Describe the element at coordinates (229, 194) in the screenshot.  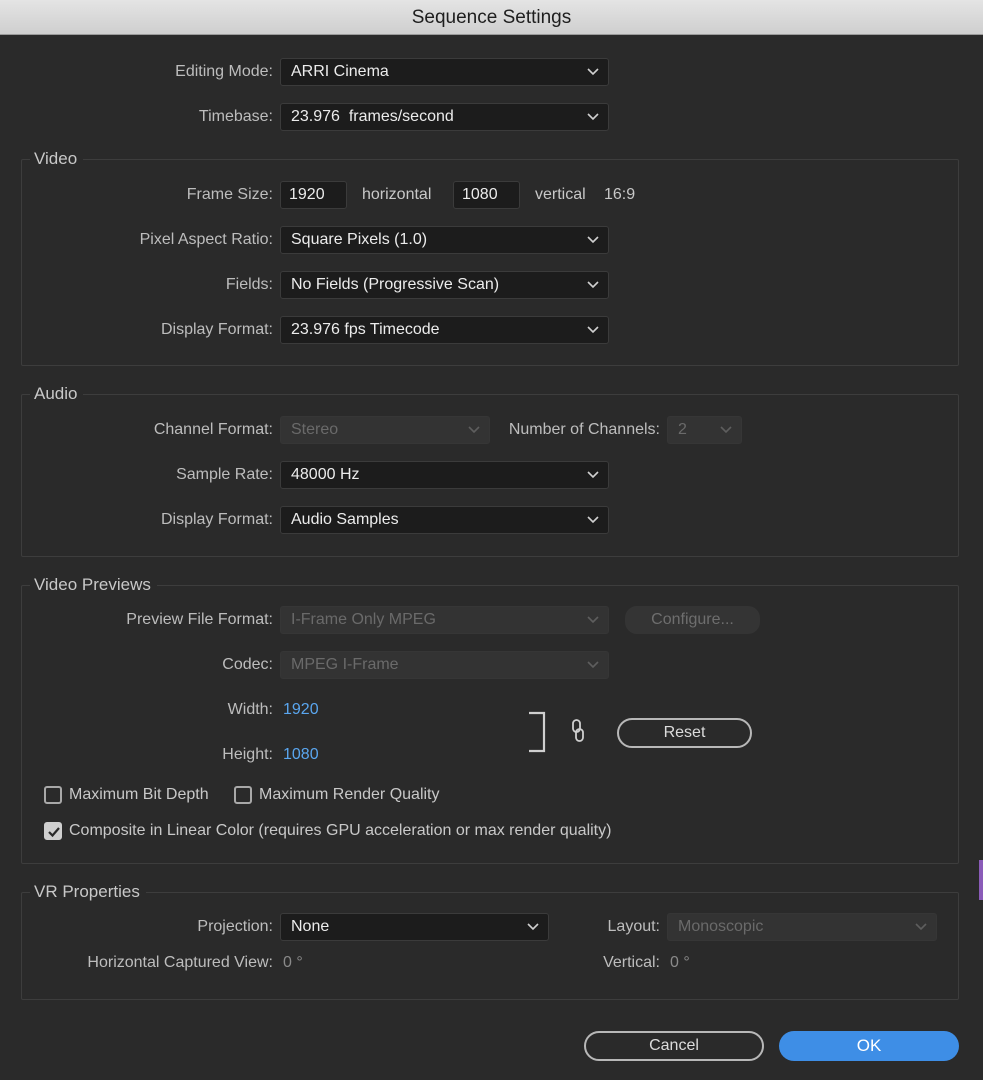
I see `frame-size-label: Frame Size:` at that location.